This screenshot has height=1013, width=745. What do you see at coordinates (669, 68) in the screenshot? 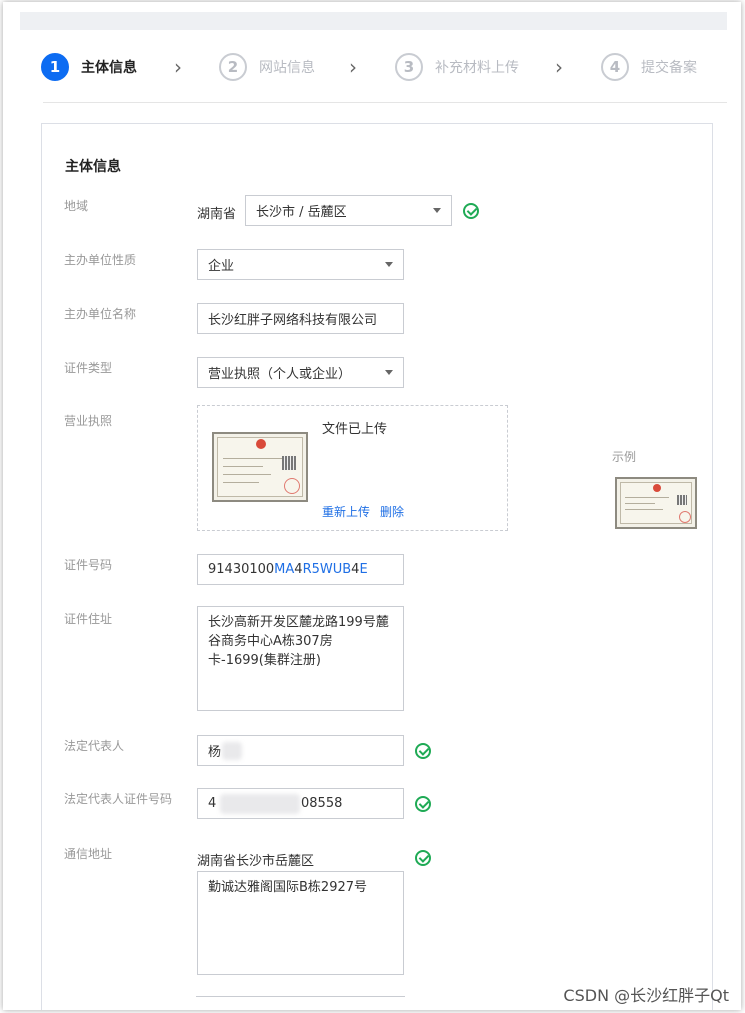
I see `step-4-label: 提交备案` at bounding box center [669, 68].